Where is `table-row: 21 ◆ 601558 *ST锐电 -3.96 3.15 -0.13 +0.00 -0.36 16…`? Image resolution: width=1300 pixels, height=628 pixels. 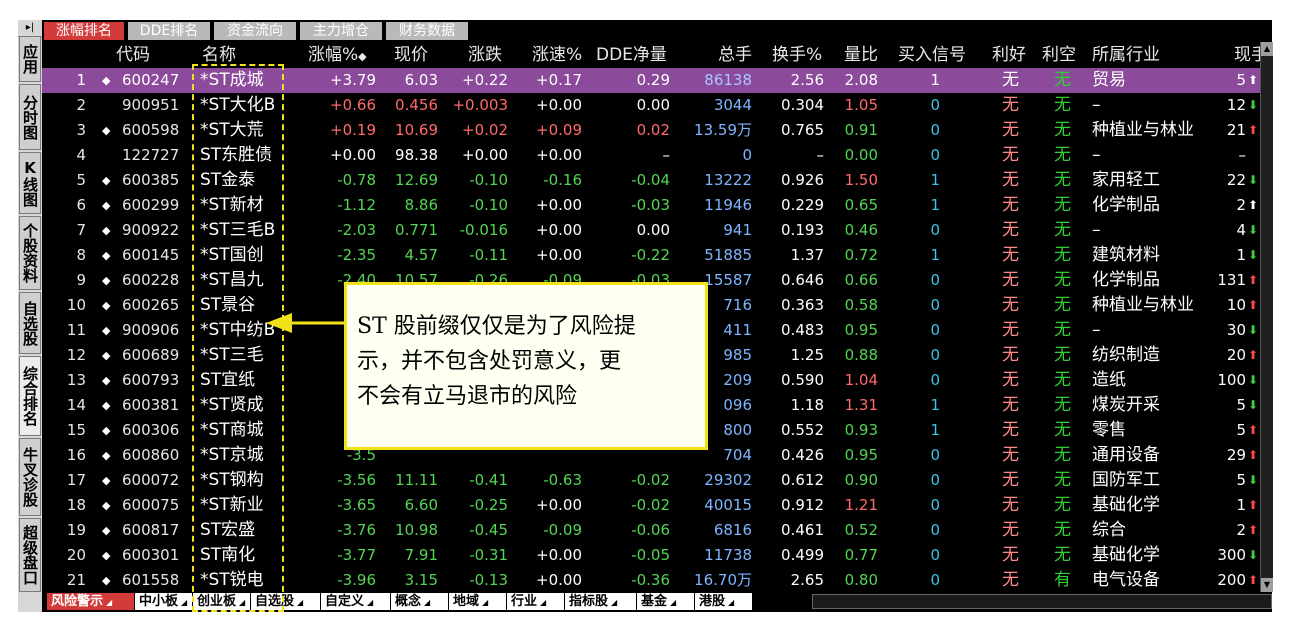
table-row: 21 ◆ 601558 *ST锐电 -3.96 3.15 -0.13 +0.00 -0.36 16… is located at coordinates (651, 580).